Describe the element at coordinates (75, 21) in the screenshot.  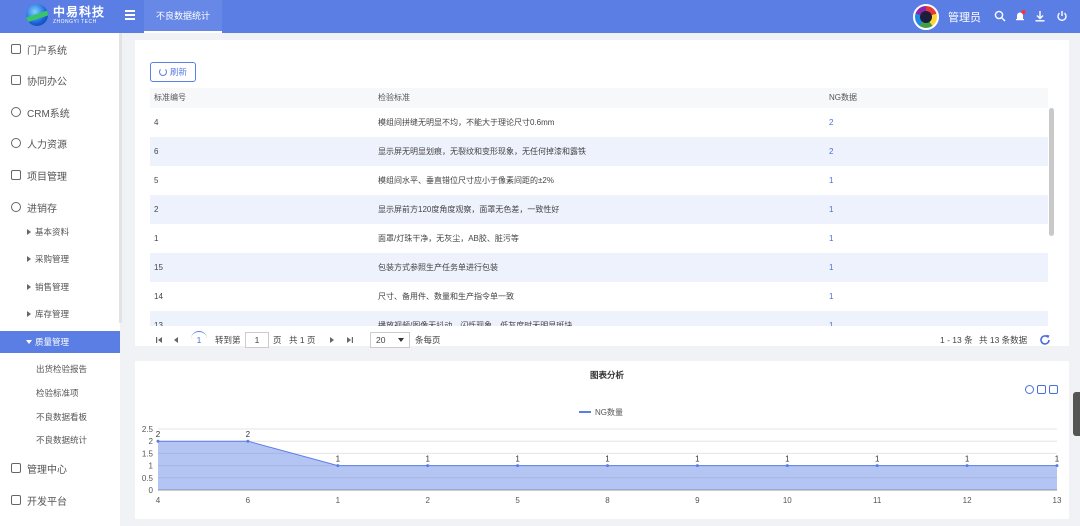
I see `logo-subtitle: ZHONGYI TECH` at that location.